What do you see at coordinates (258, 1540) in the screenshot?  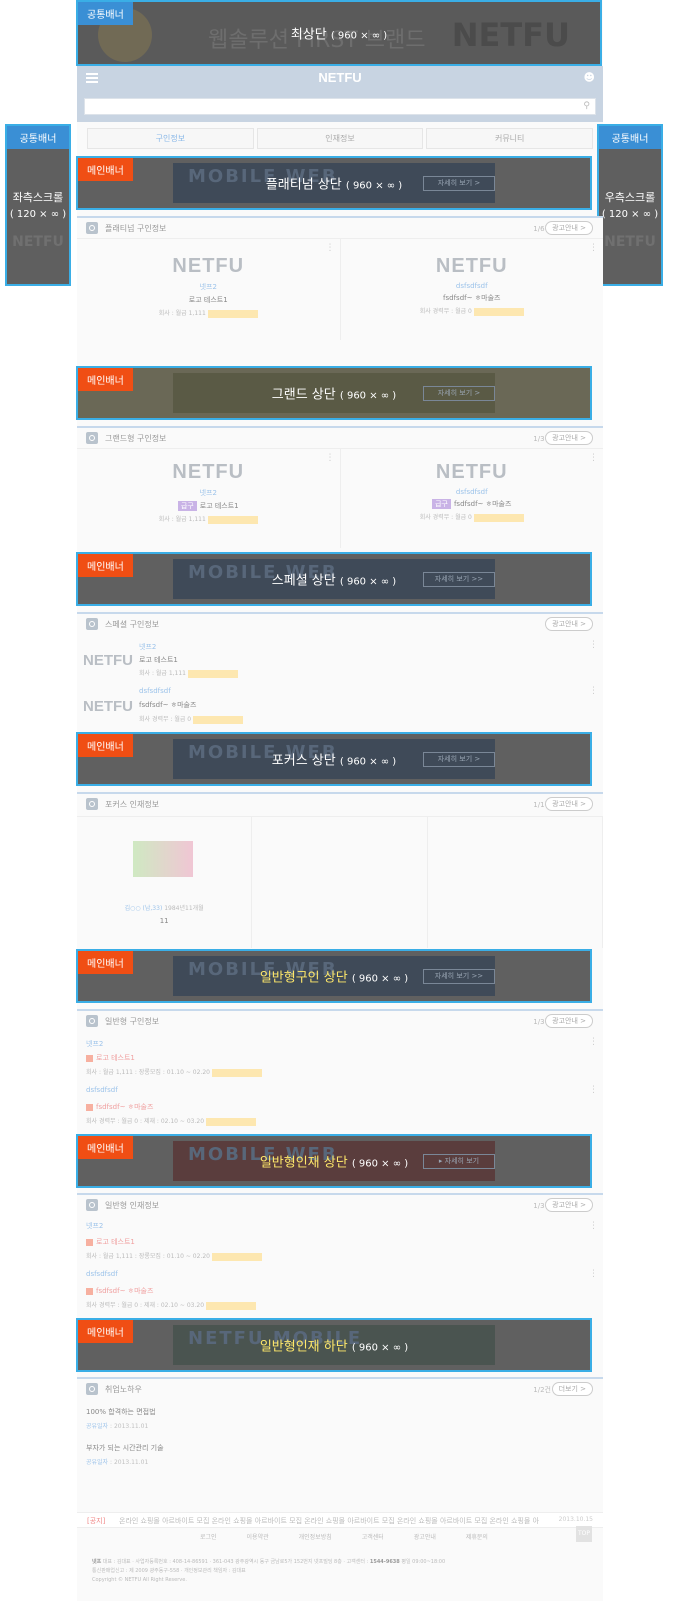 I see `footer-link-terms: 이용약관` at bounding box center [258, 1540].